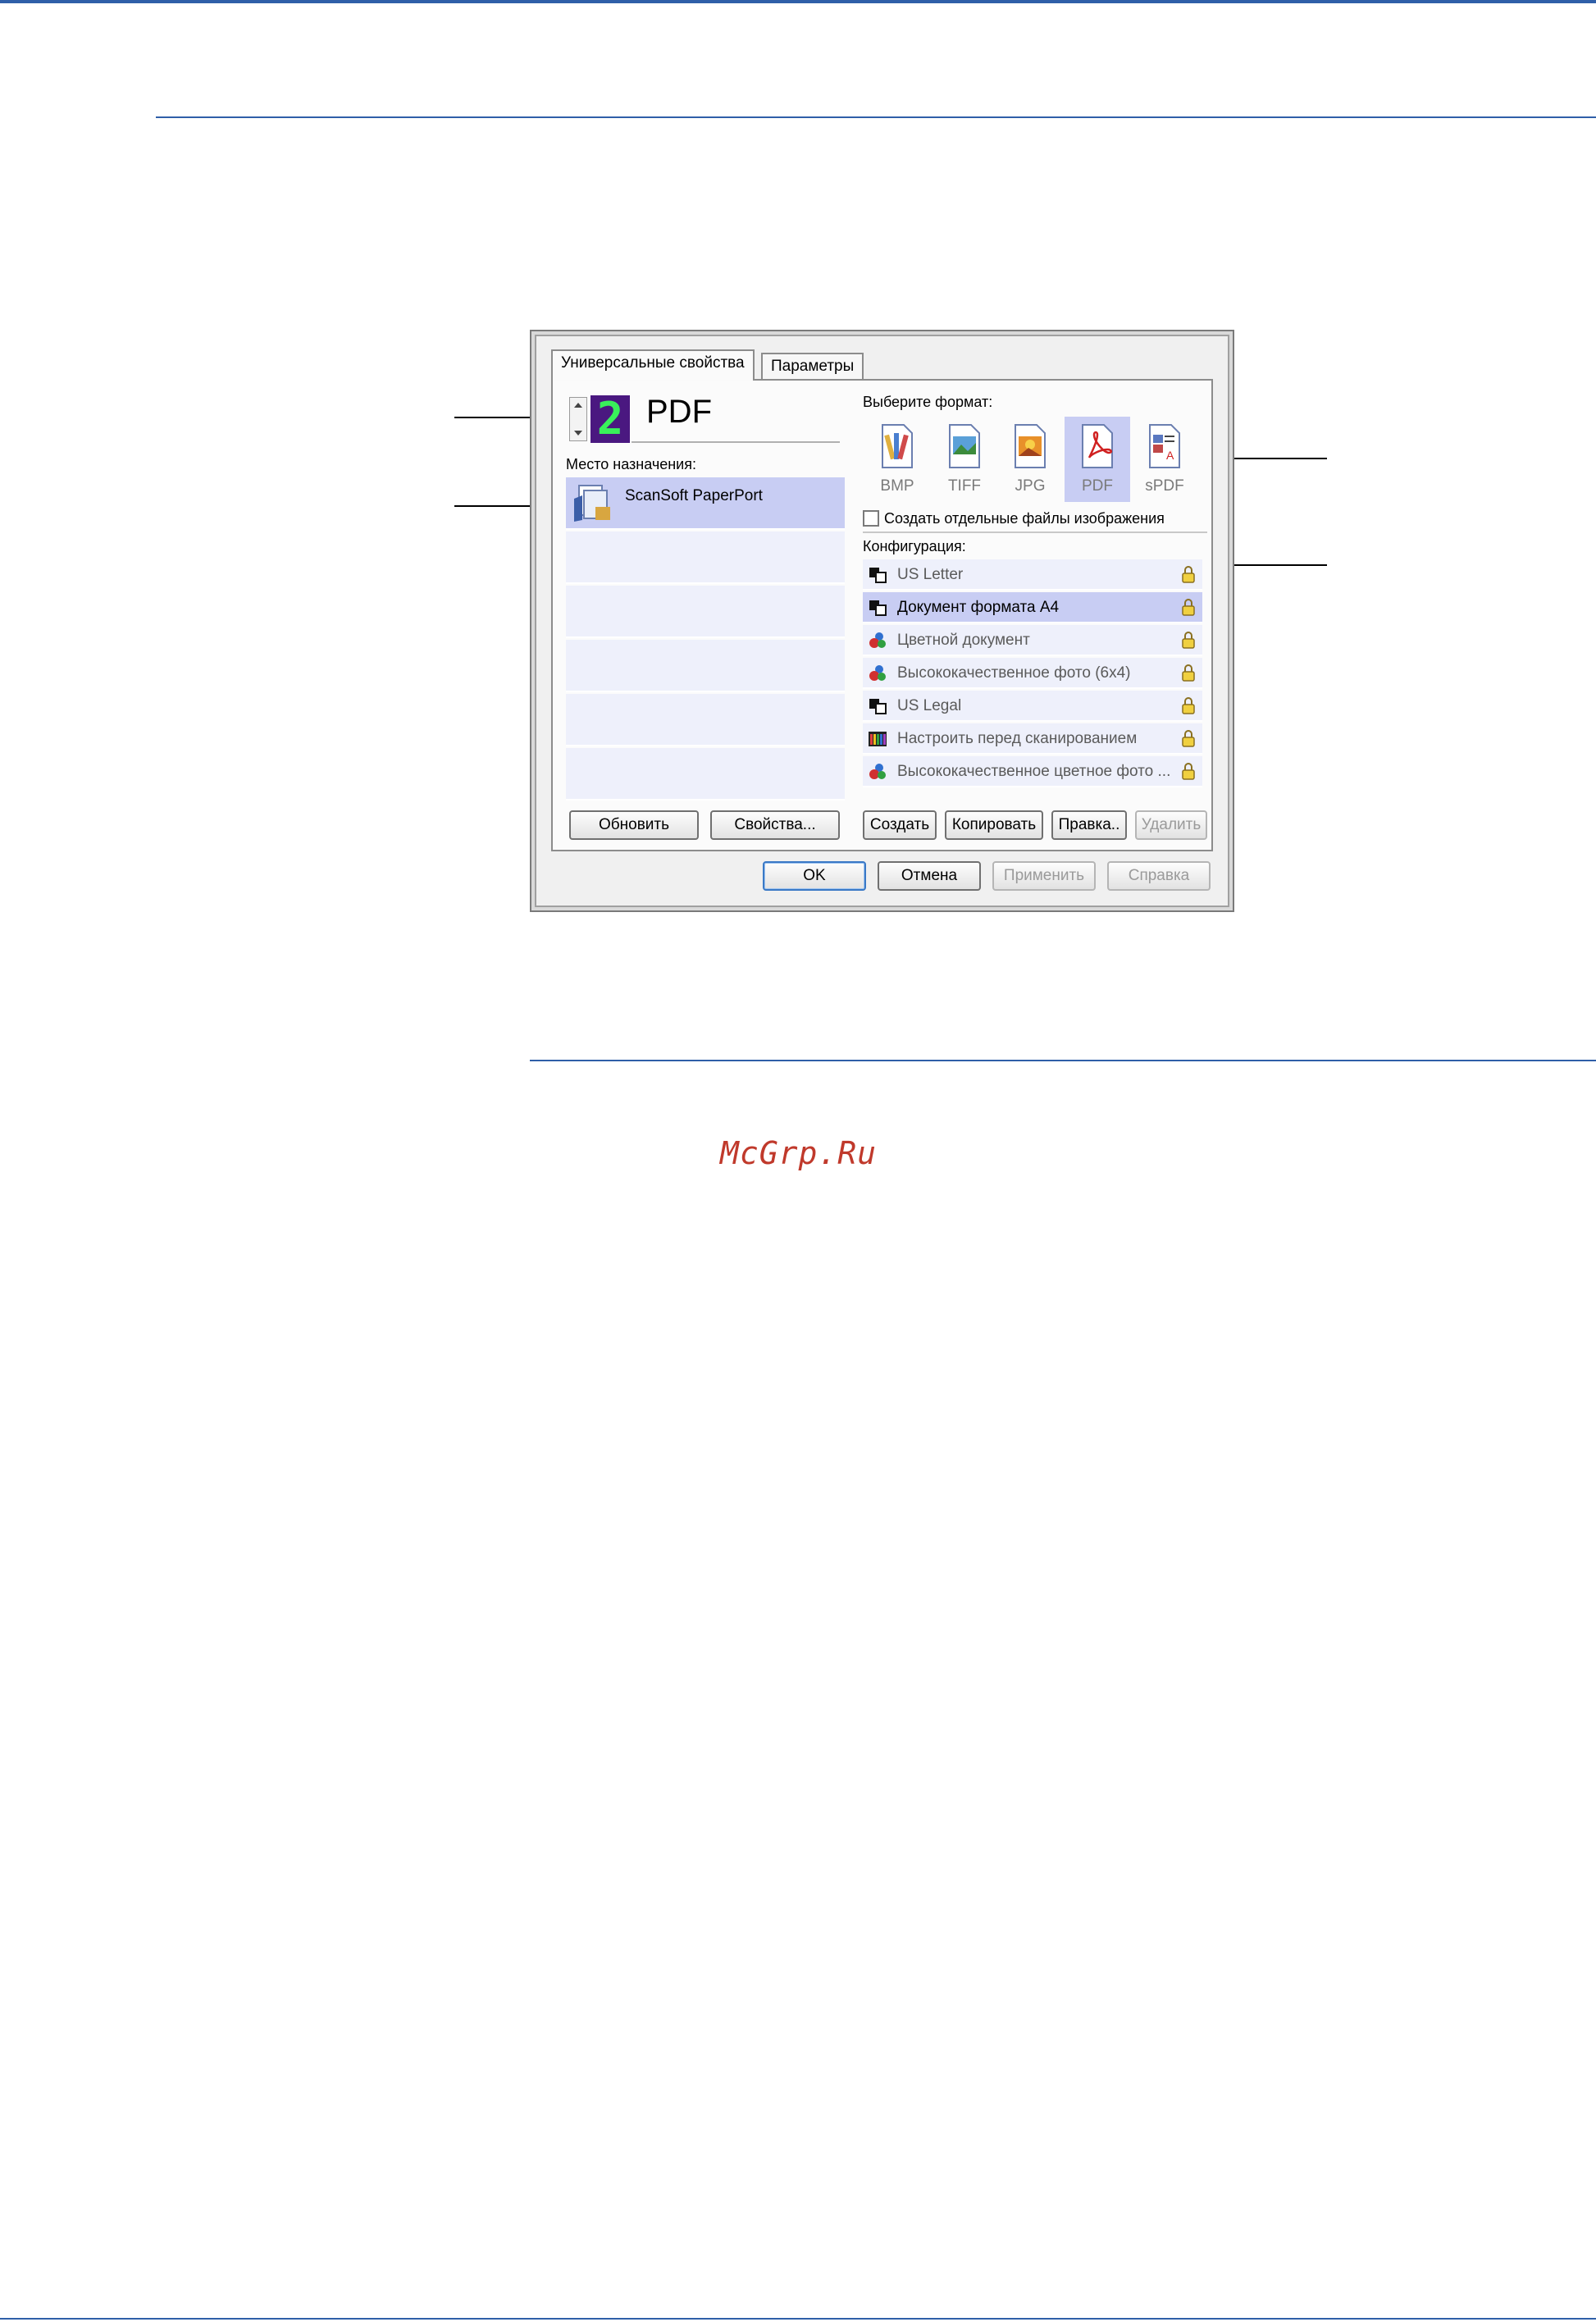 The image size is (1596, 2322). What do you see at coordinates (1159, 876) in the screenshot?
I see `help-button: Справка` at bounding box center [1159, 876].